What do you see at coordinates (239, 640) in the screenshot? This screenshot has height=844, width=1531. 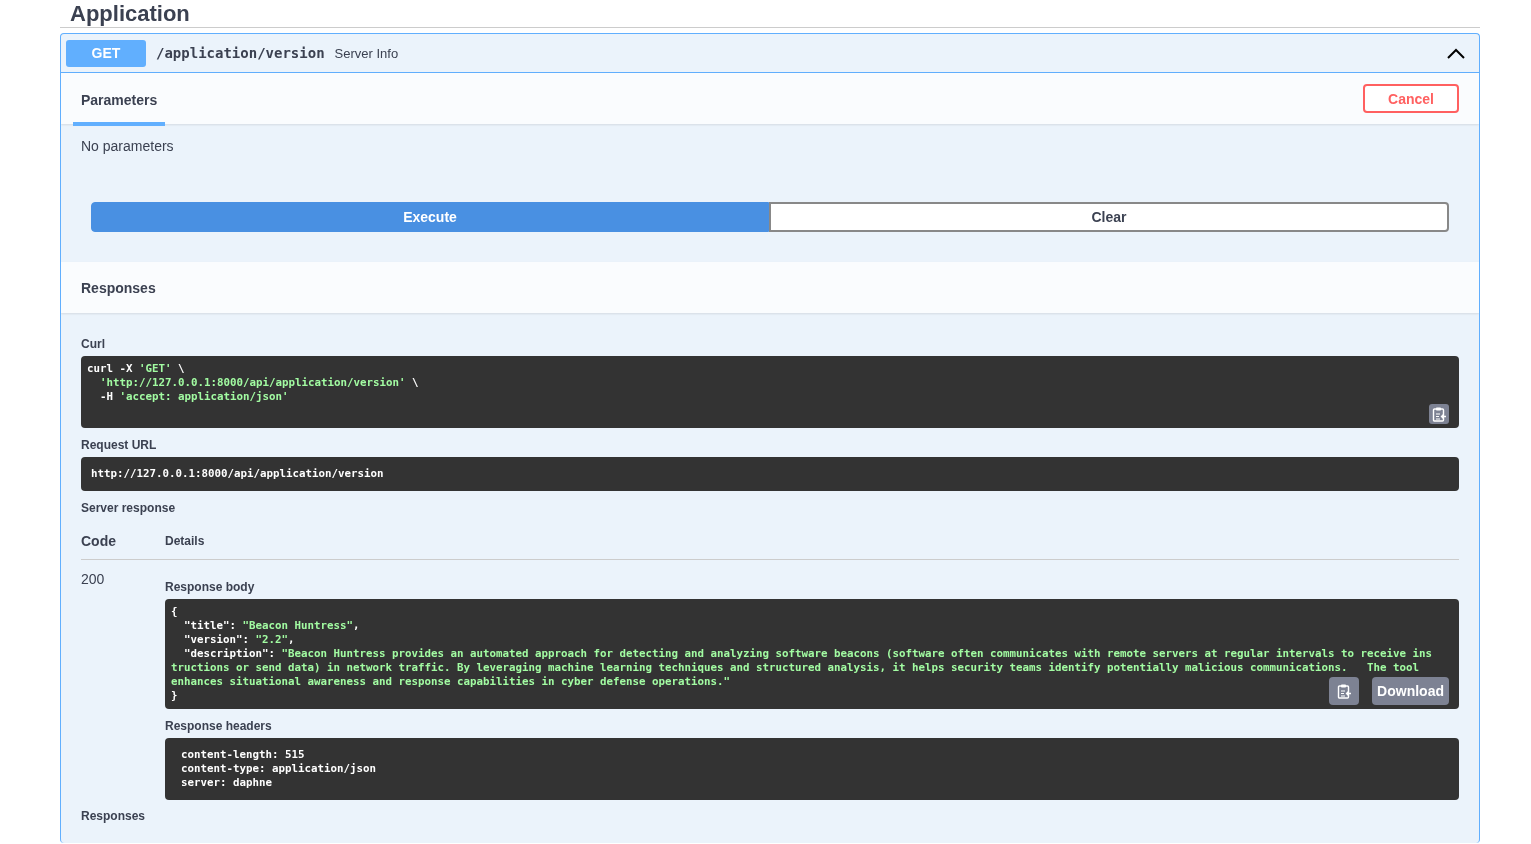 I see `code-line: "version": "2.2",` at bounding box center [239, 640].